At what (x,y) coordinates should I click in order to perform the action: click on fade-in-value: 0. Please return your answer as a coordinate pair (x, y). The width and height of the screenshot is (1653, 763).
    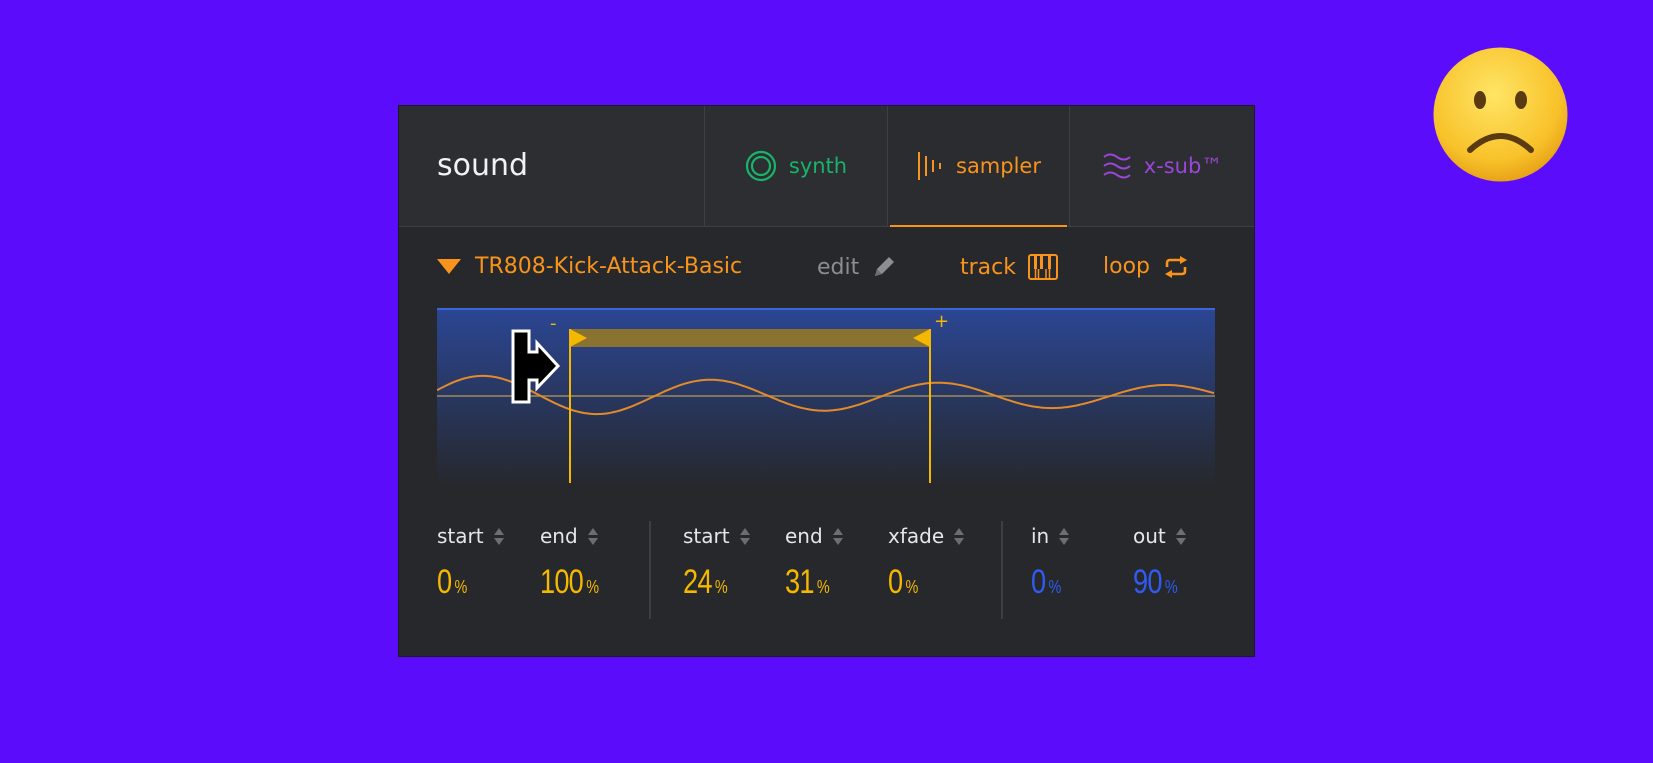
    Looking at the image, I should click on (1038, 582).